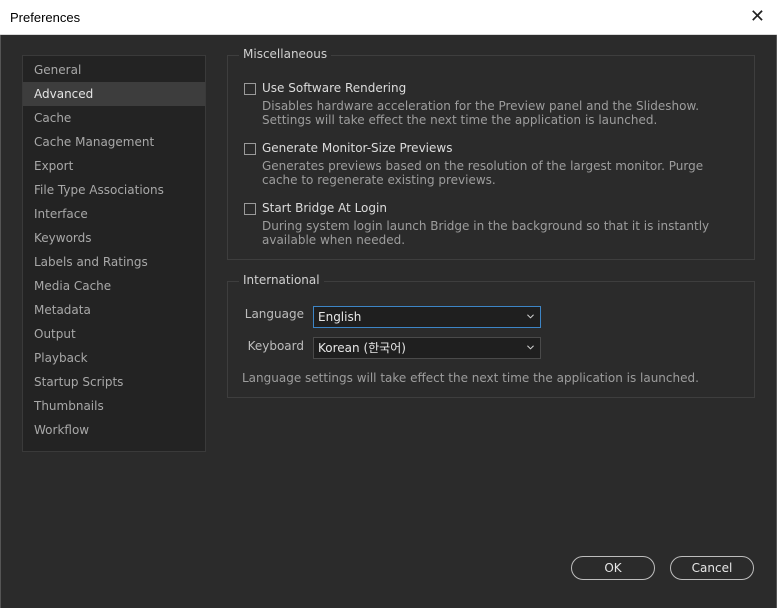 Image resolution: width=777 pixels, height=608 pixels. I want to click on sidebar-item-labels-and-ratings: Labels and Ratings, so click(114, 262).